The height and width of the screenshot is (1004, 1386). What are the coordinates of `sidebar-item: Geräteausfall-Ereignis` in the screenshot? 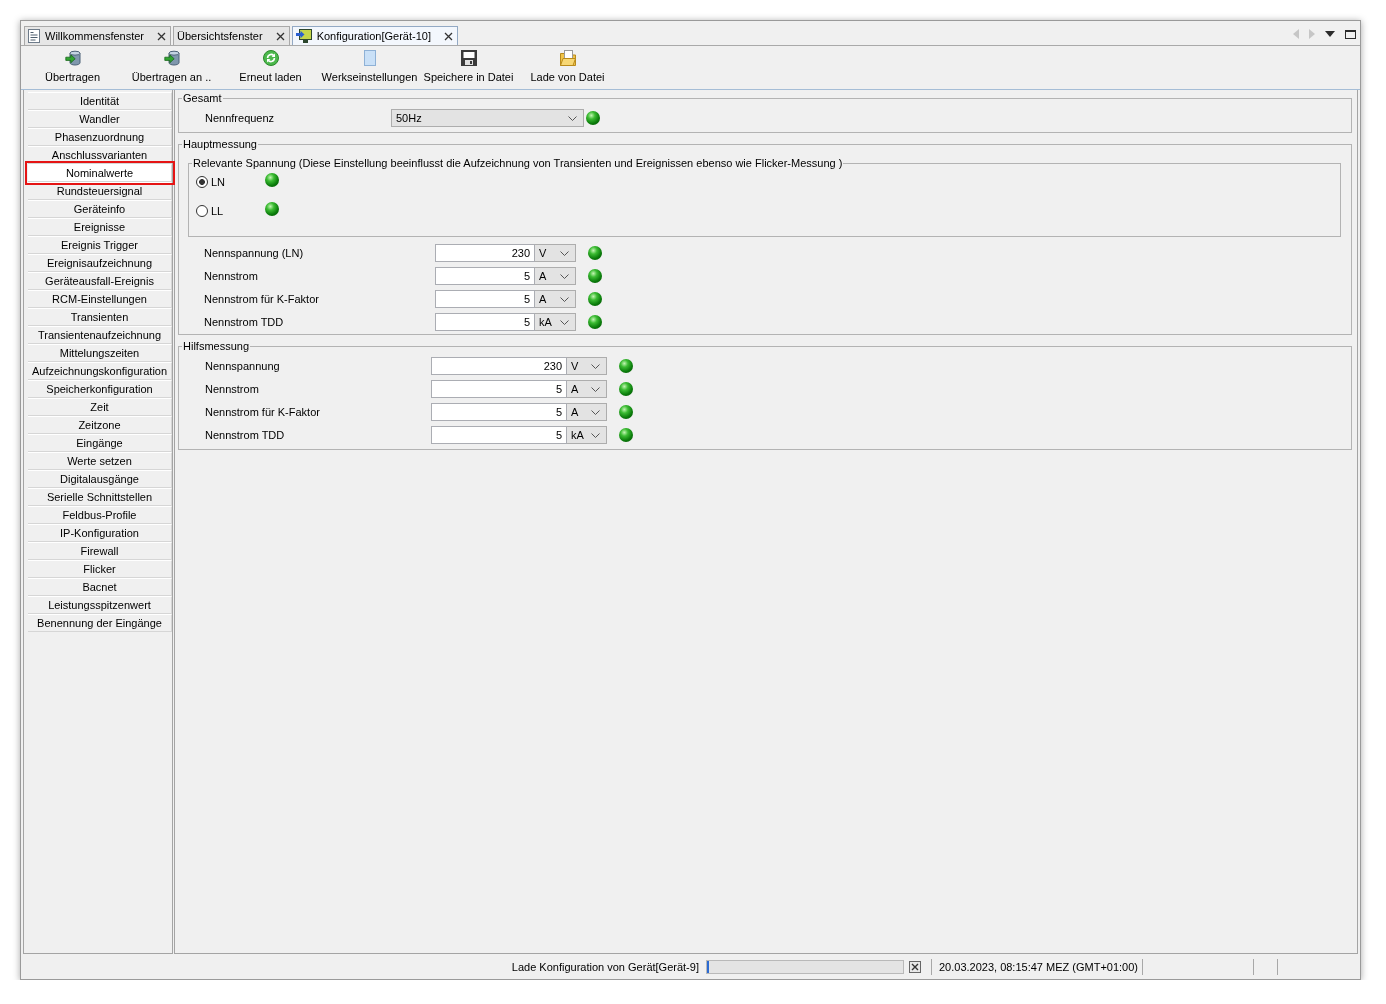 It's located at (100, 281).